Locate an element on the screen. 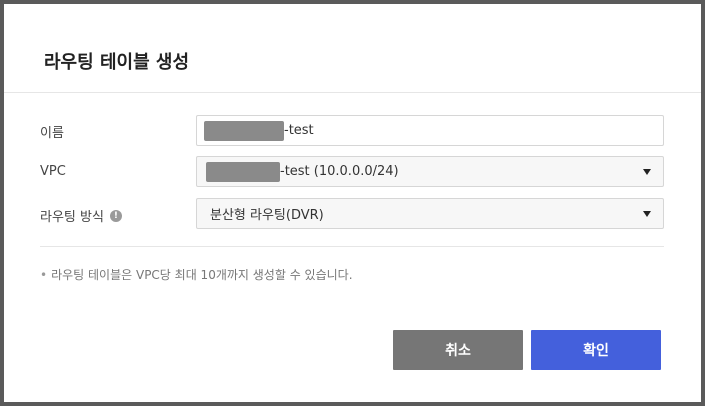 This screenshot has height=406, width=705. name-label: 이름 is located at coordinates (52, 131).